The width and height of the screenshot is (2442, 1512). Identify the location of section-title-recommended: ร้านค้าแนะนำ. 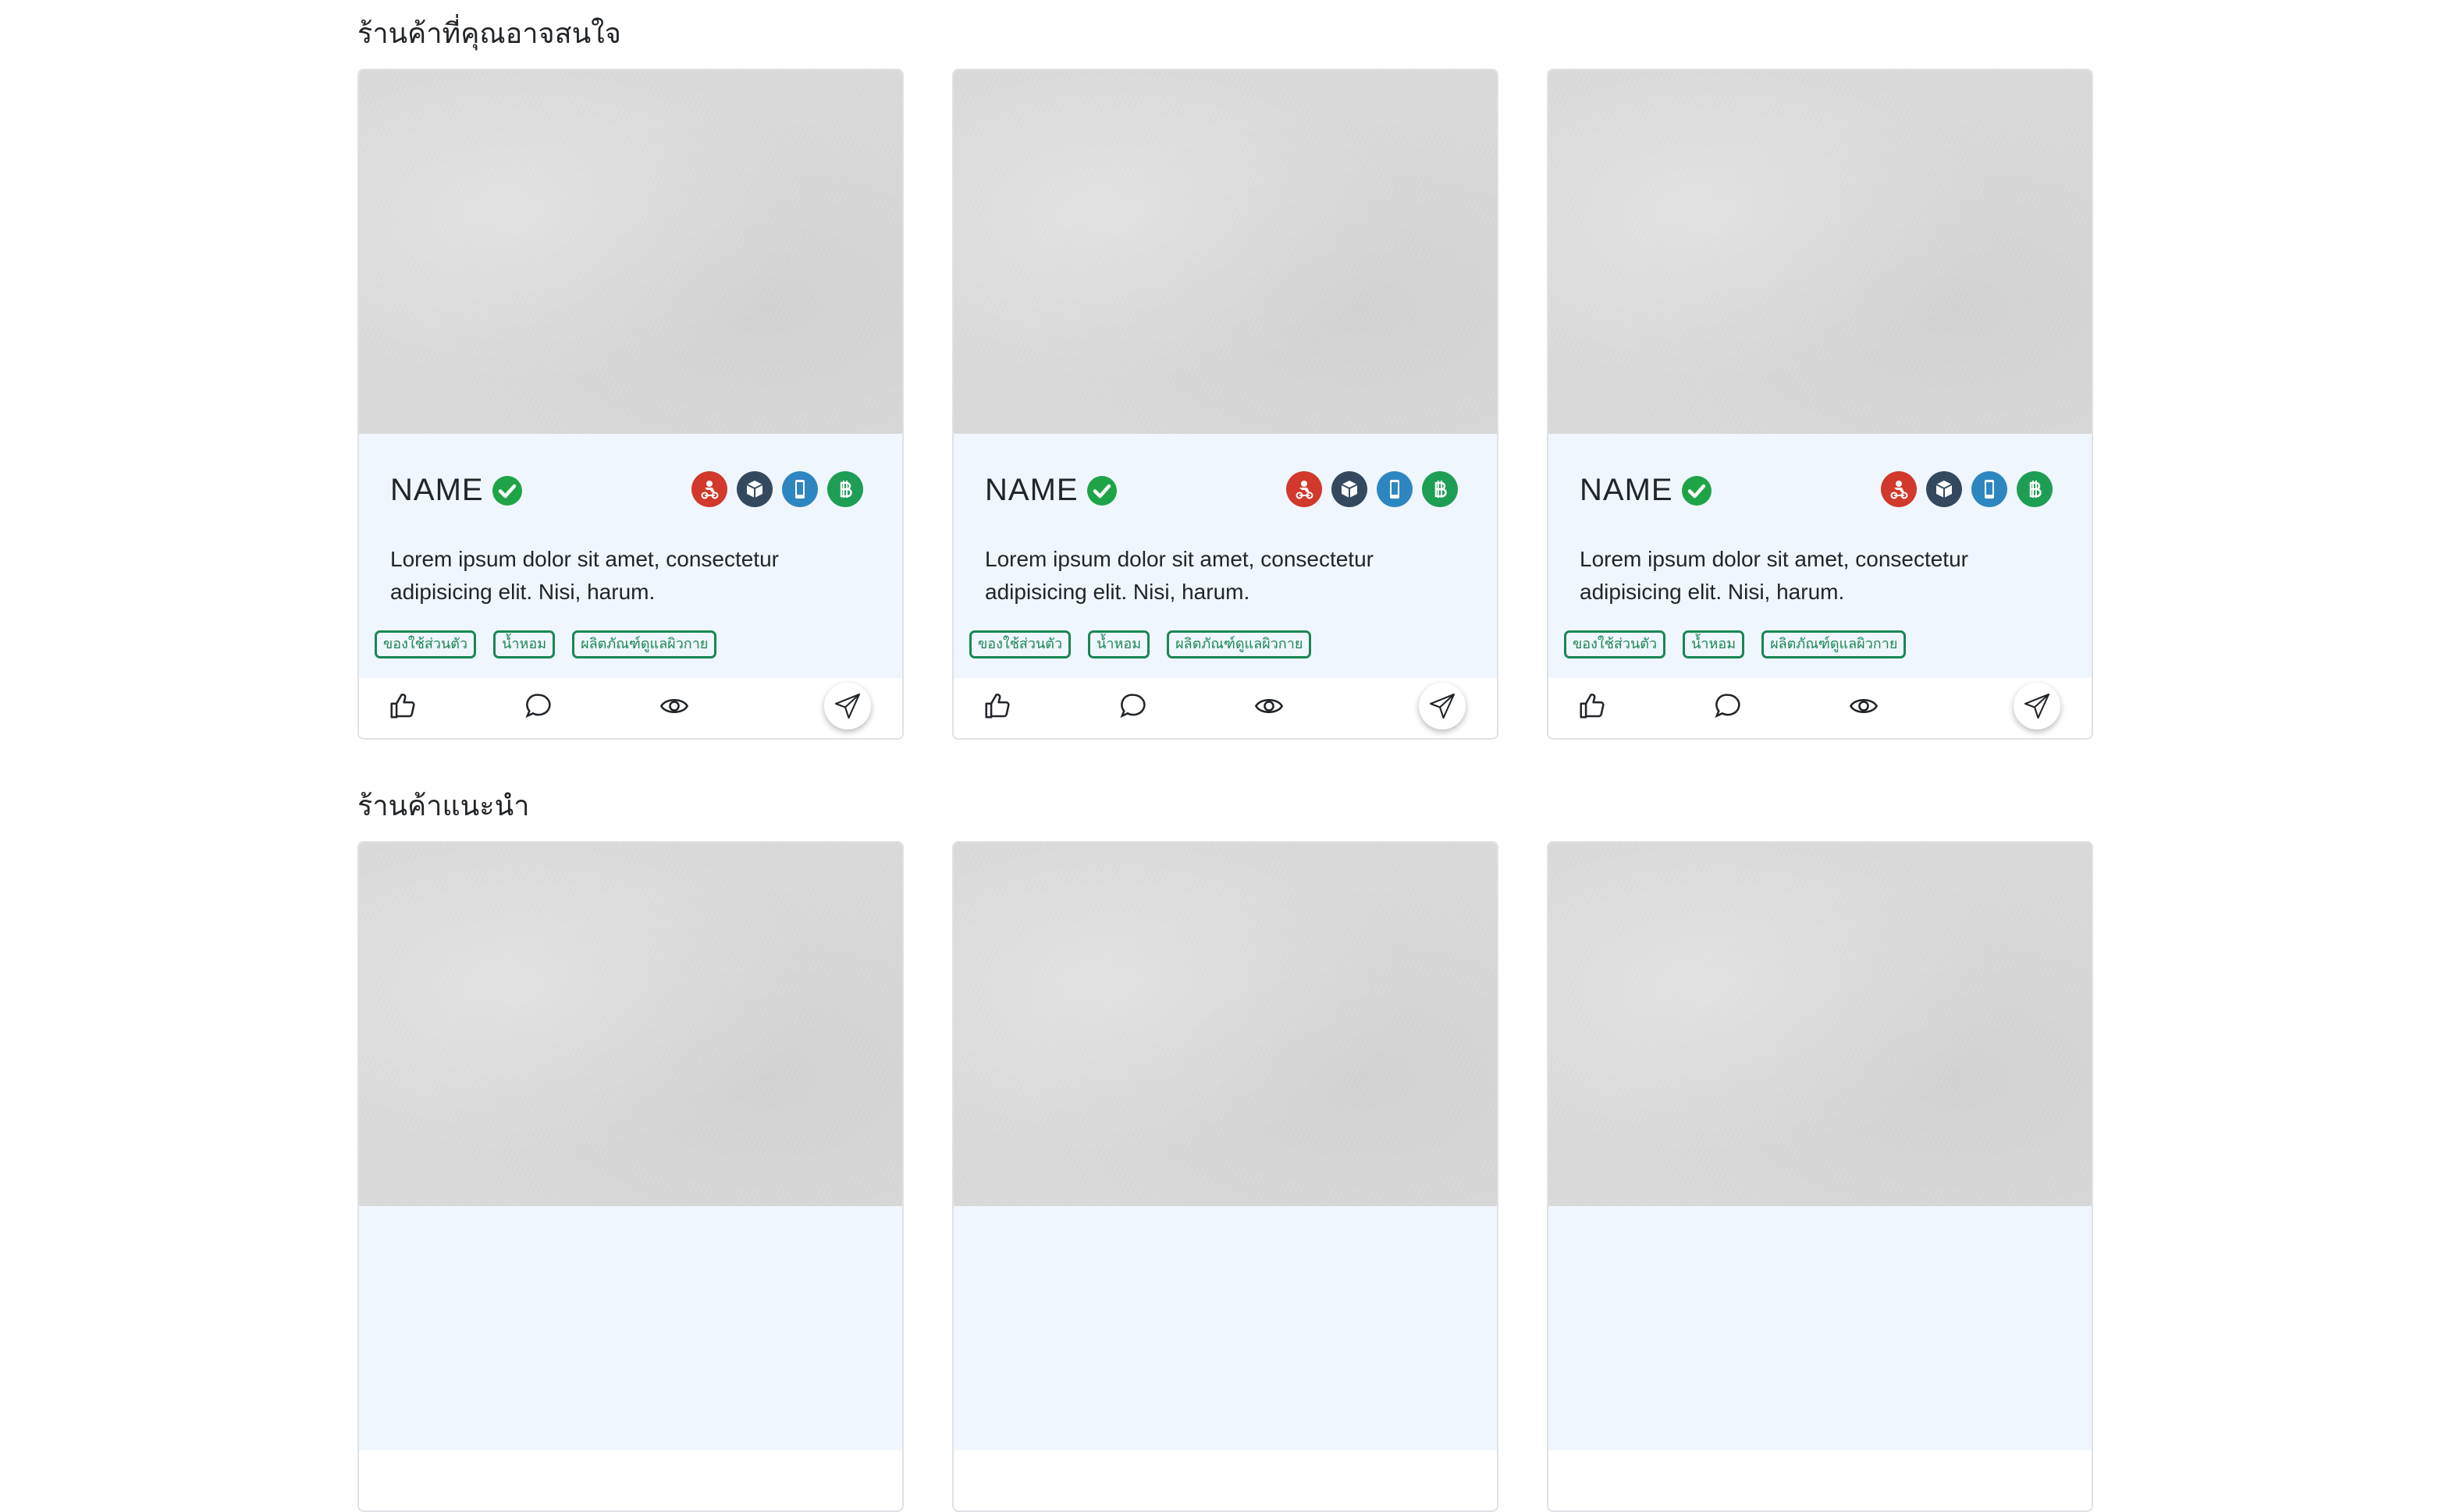
(443, 806).